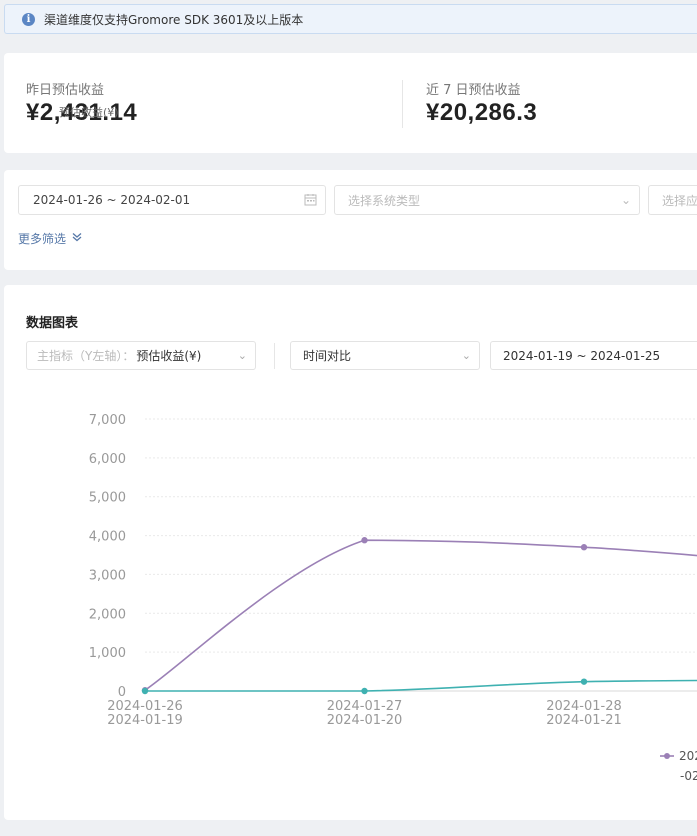 The height and width of the screenshot is (836, 697). What do you see at coordinates (365, 706) in the screenshot?
I see `x-tick-label: 2024-01-27` at bounding box center [365, 706].